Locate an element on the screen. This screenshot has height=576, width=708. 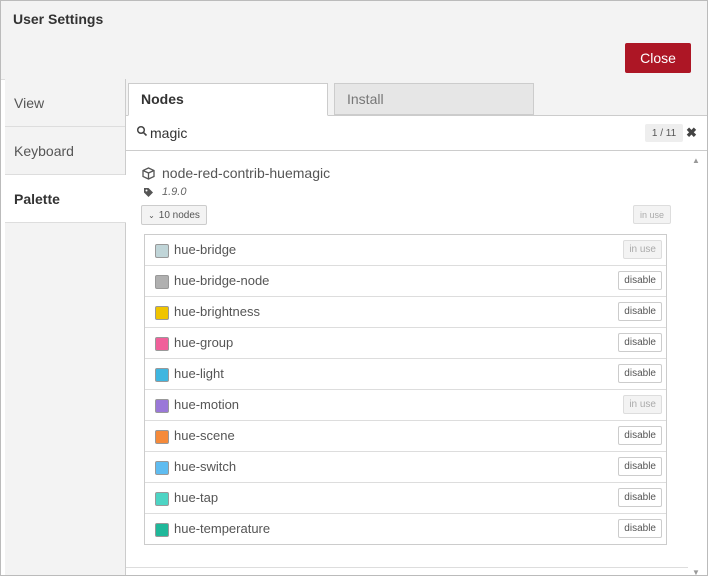
node-name: hue-bridge-node is located at coordinates (222, 280).